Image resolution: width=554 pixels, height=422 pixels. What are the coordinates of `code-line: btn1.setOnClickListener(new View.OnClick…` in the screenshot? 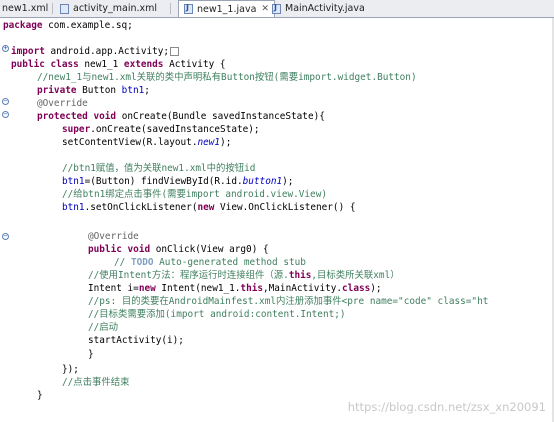 It's located at (209, 207).